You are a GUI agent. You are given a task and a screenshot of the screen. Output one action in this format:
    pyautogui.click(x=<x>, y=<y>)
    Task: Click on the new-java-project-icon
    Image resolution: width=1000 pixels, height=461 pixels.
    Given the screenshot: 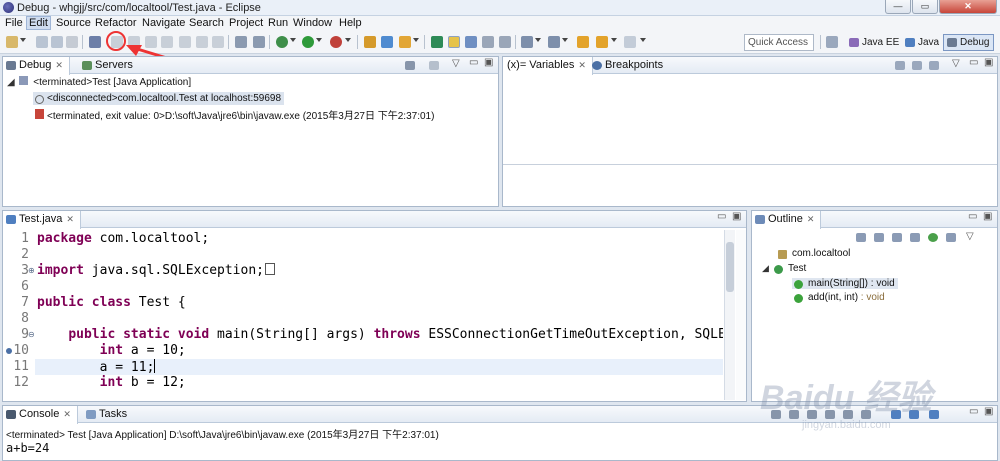 What is the action you would take?
    pyautogui.click(x=370, y=42)
    